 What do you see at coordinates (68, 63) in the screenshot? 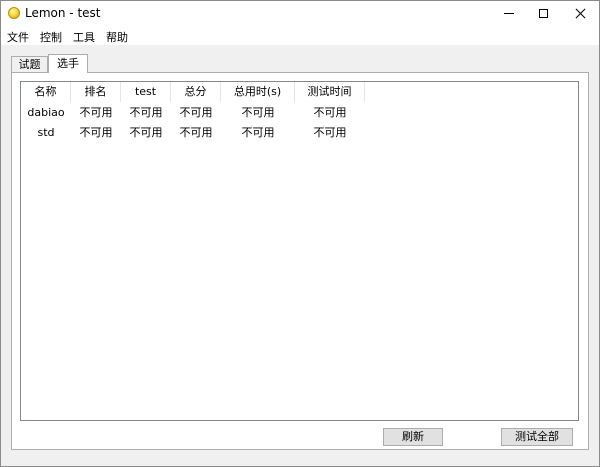
I see `tab-players: 选手` at bounding box center [68, 63].